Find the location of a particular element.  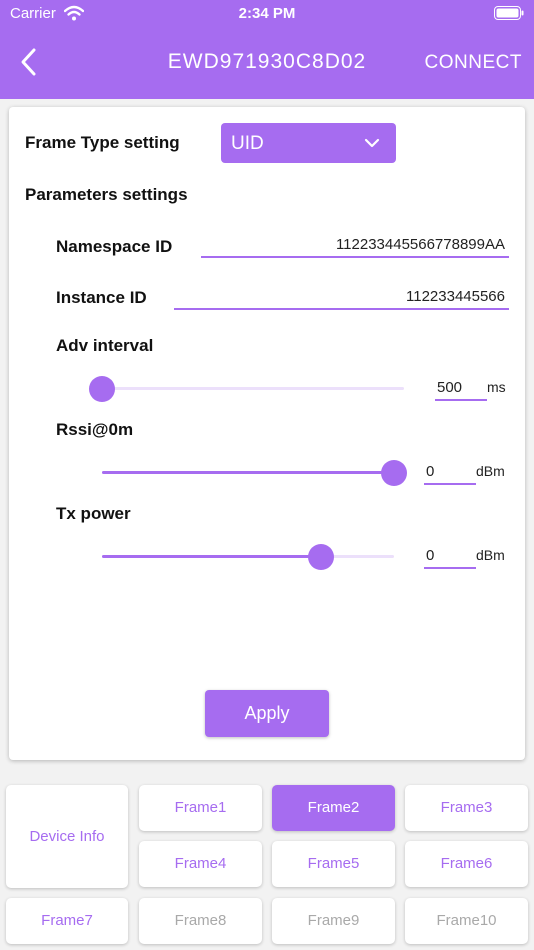

rssi-slider-fill is located at coordinates (248, 472).